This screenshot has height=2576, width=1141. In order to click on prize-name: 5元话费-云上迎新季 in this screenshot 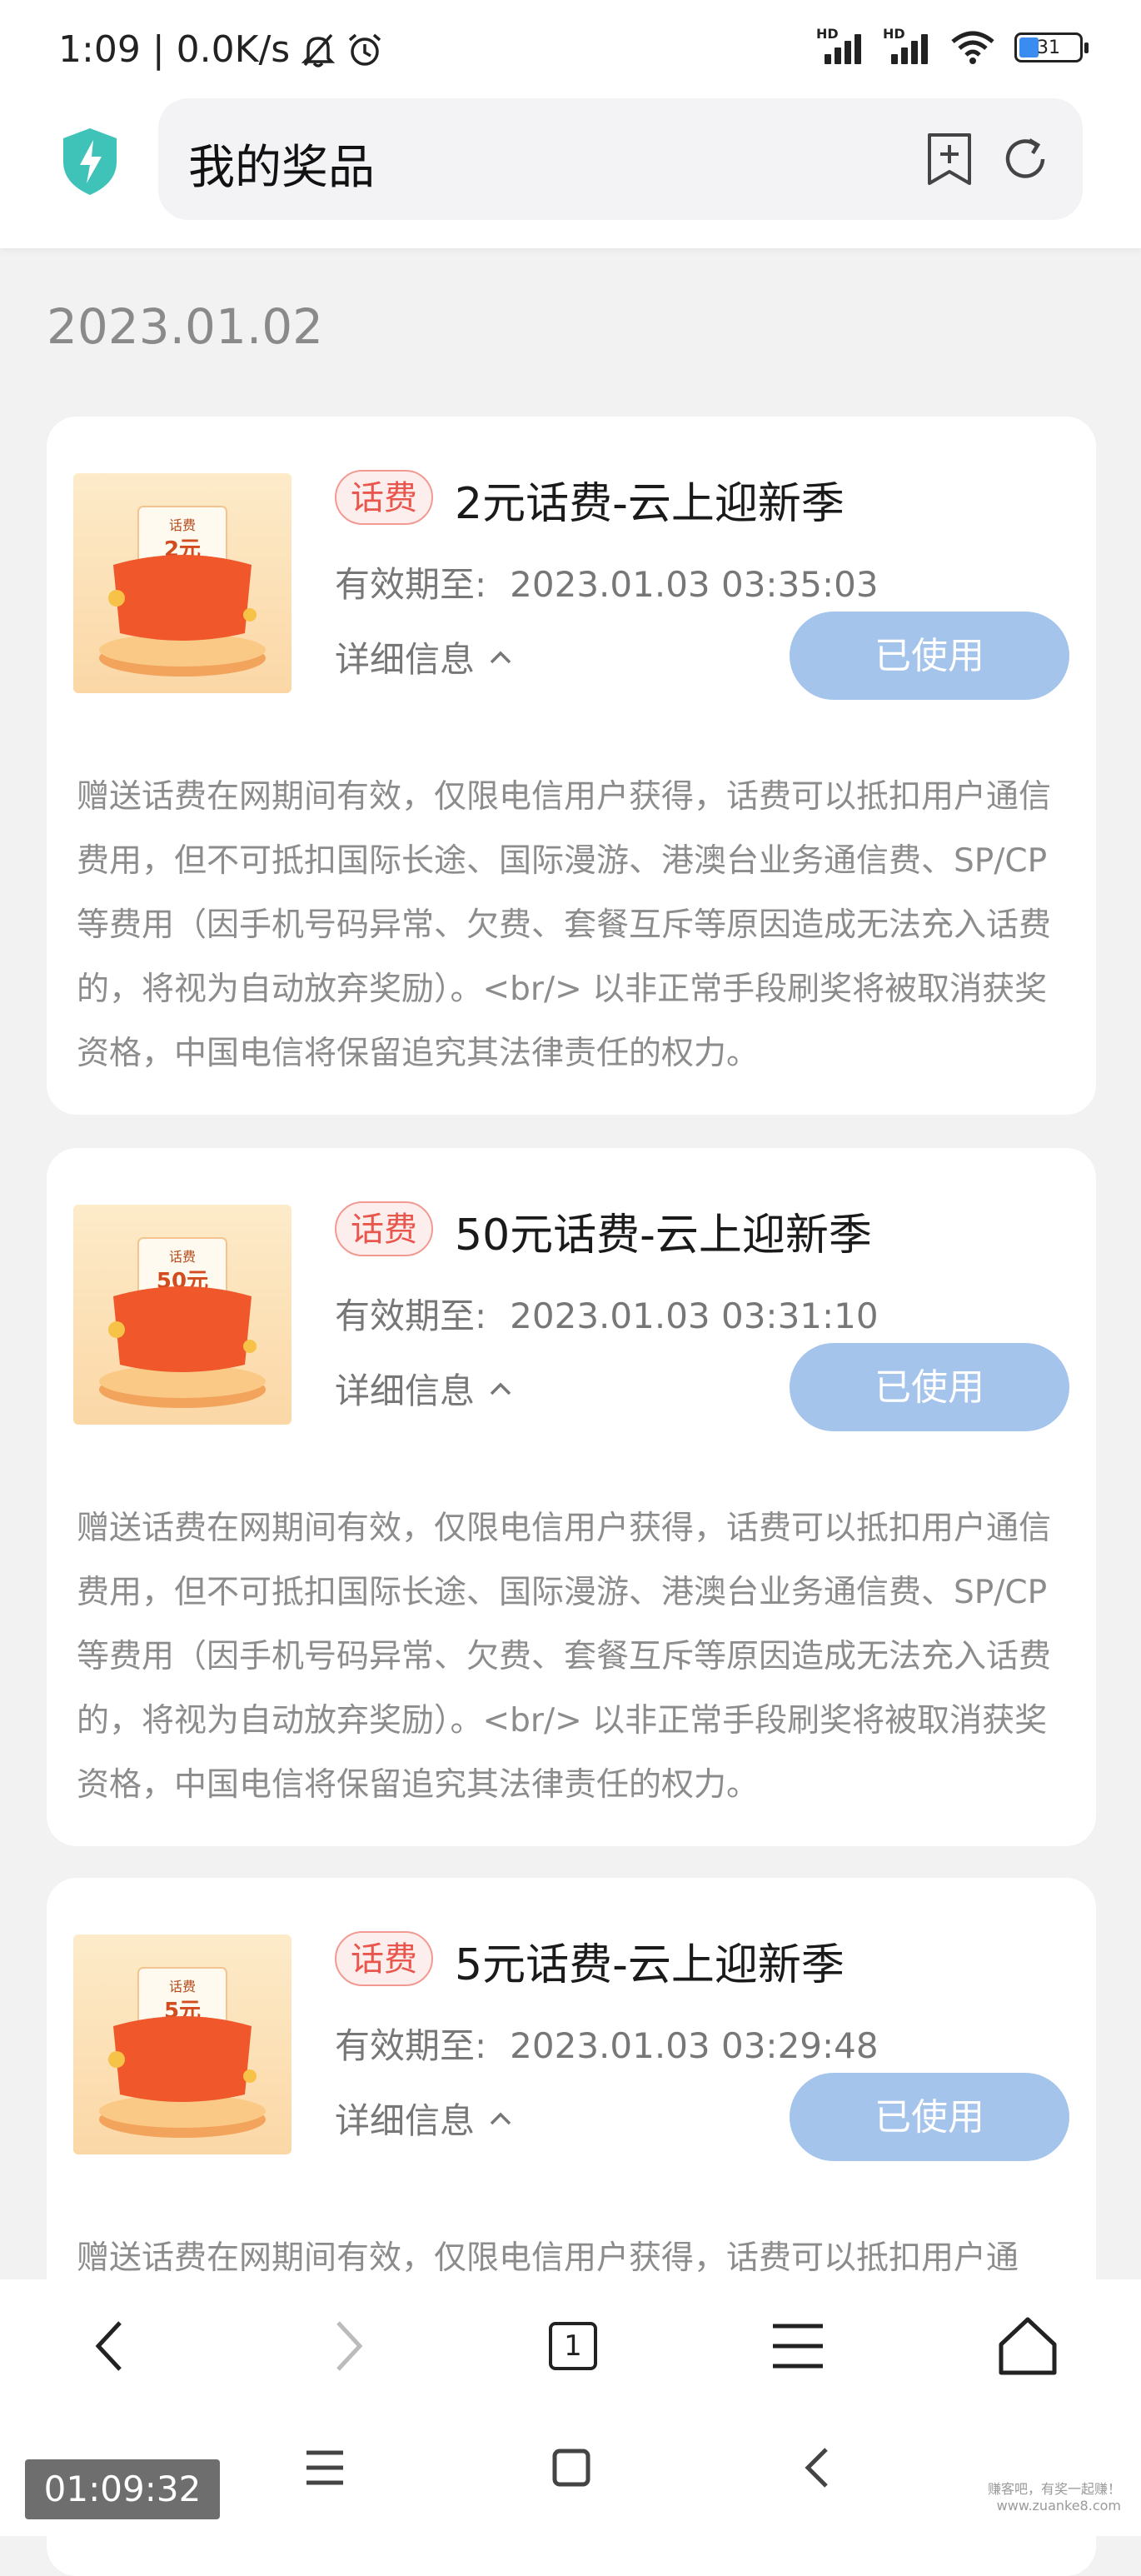, I will do `click(650, 1965)`.